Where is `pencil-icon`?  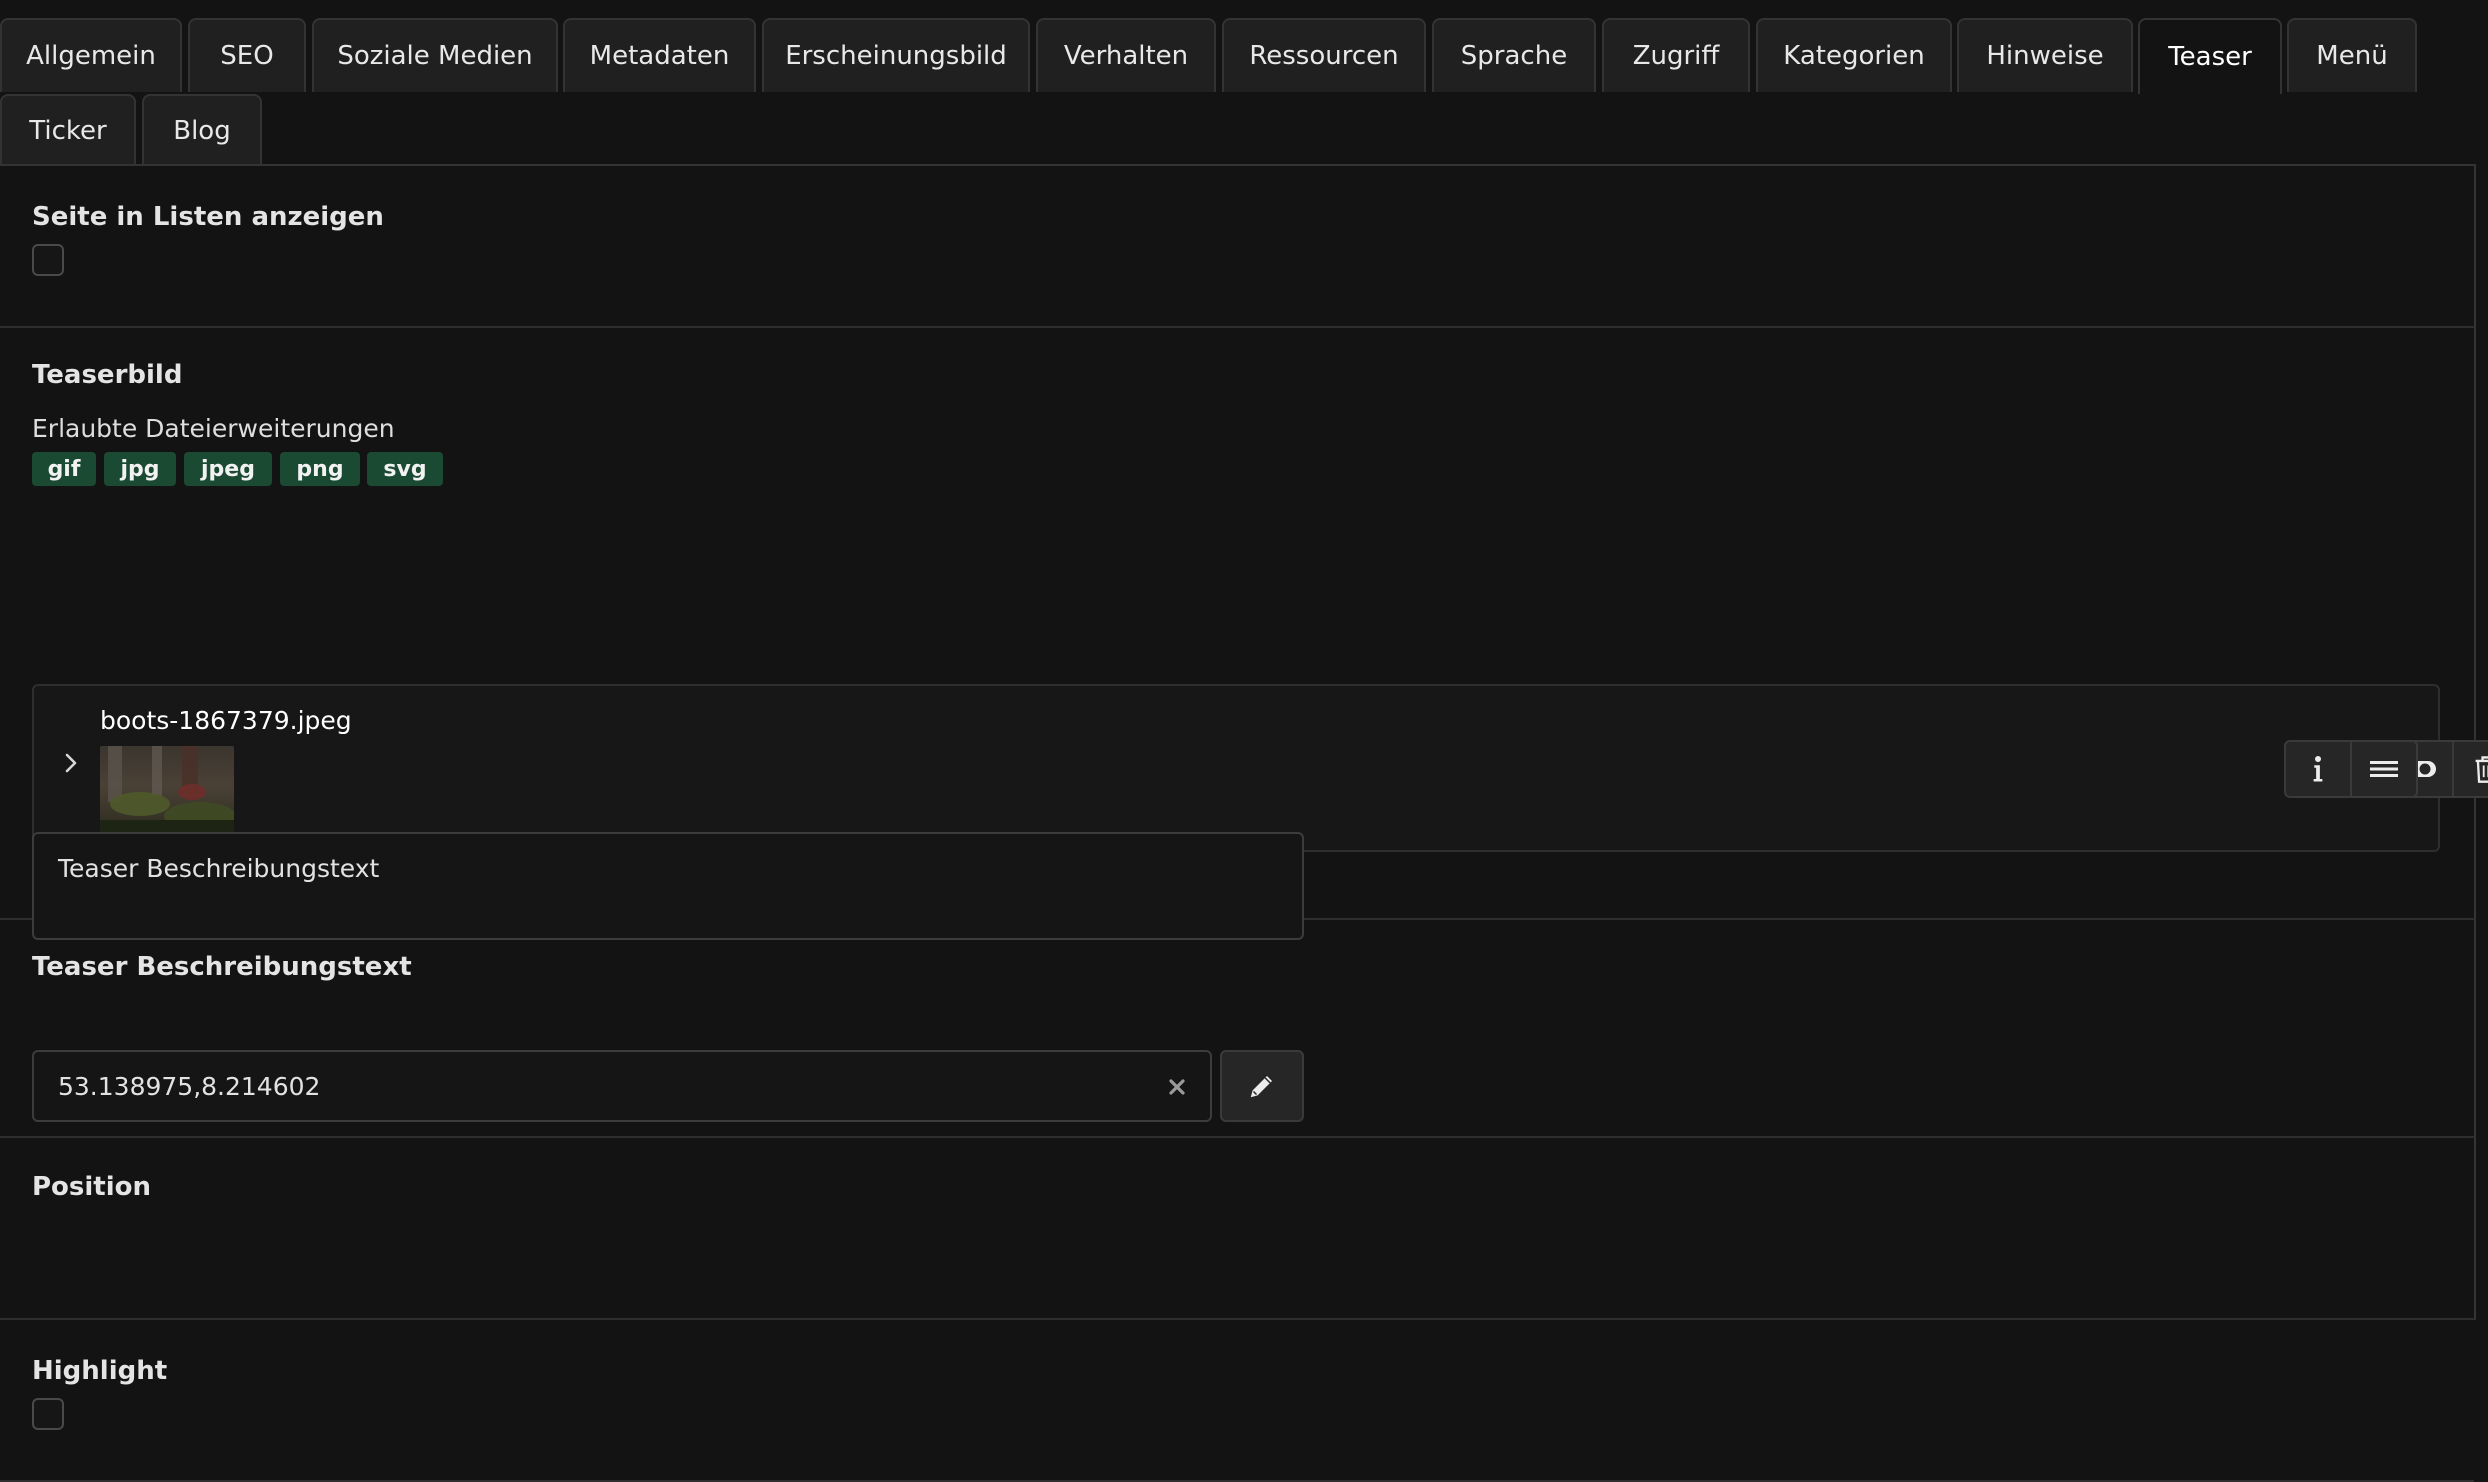
pencil-icon is located at coordinates (1261, 1087).